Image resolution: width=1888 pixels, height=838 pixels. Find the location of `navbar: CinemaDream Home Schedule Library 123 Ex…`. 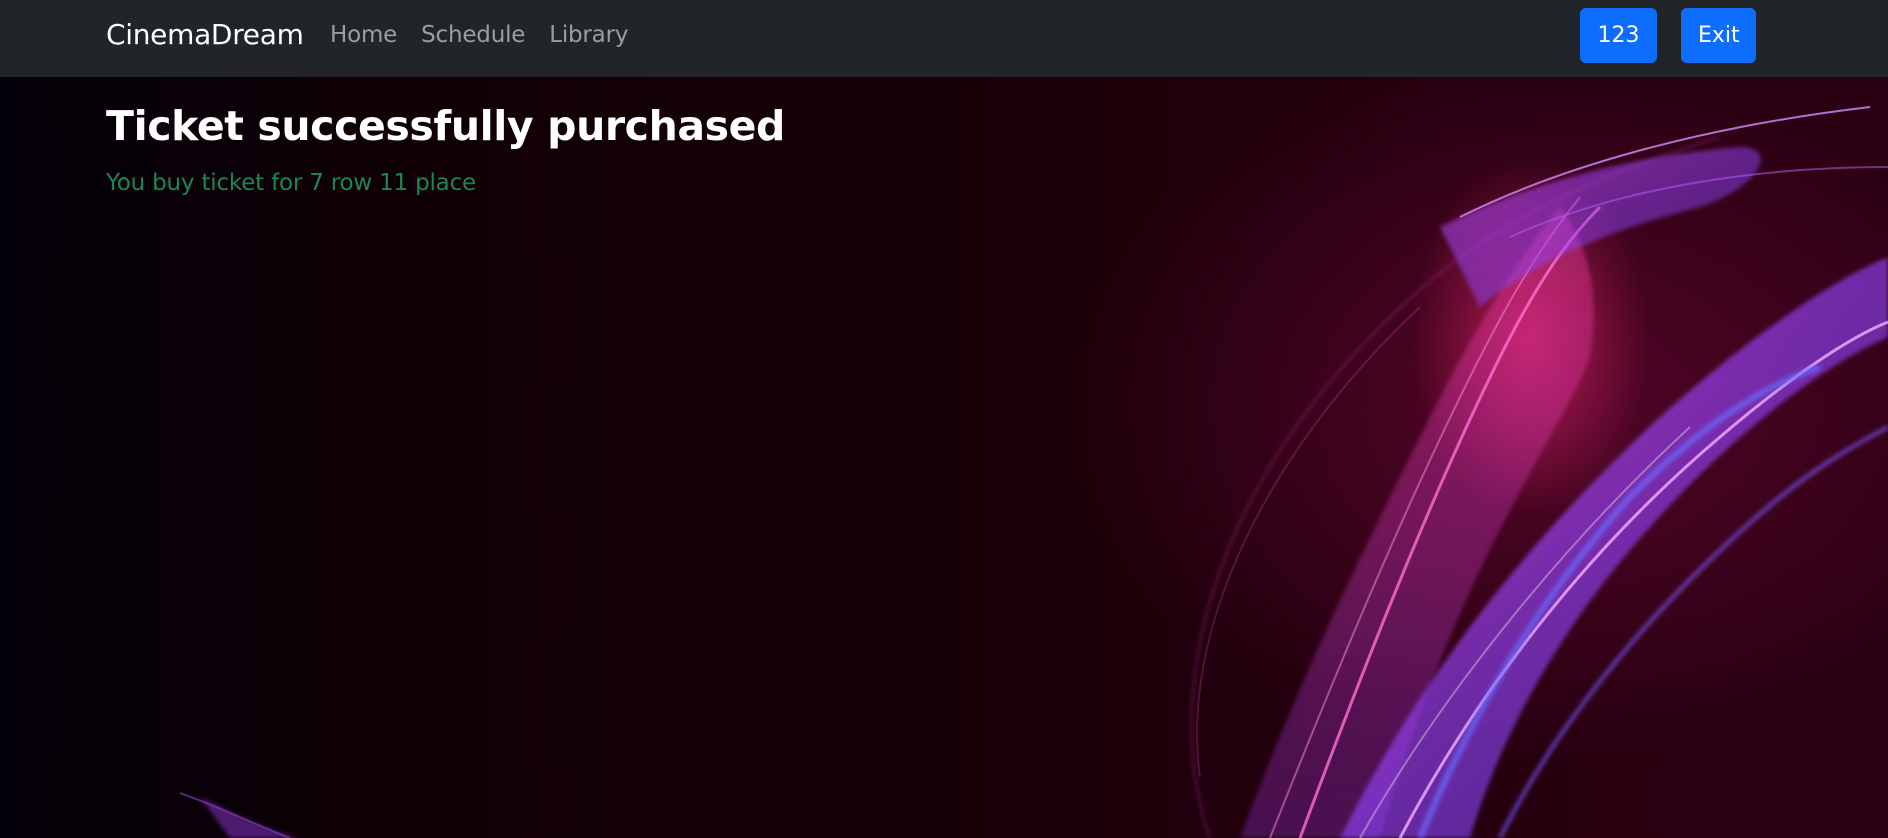

navbar: CinemaDream Home Schedule Library 123 Ex… is located at coordinates (944, 38).